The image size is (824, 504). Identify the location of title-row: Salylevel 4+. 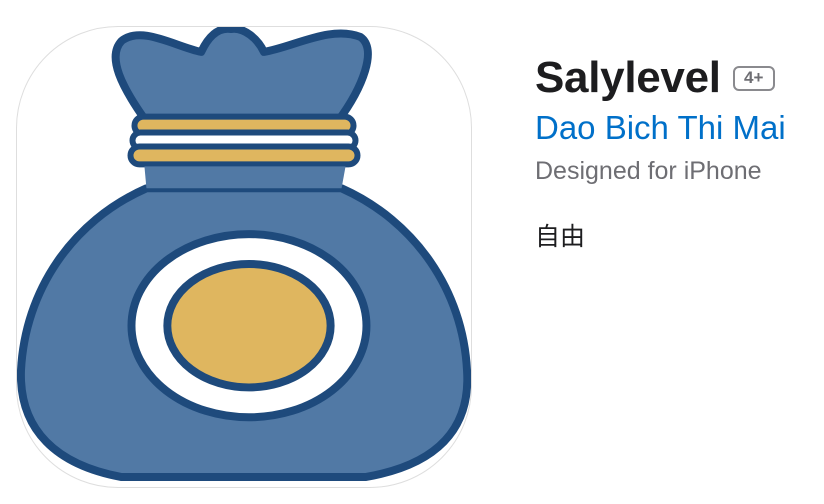
(655, 78).